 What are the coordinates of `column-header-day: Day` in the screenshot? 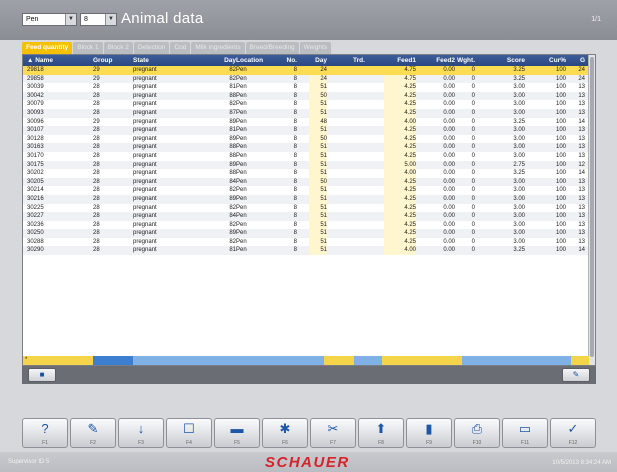 It's located at (227, 60).